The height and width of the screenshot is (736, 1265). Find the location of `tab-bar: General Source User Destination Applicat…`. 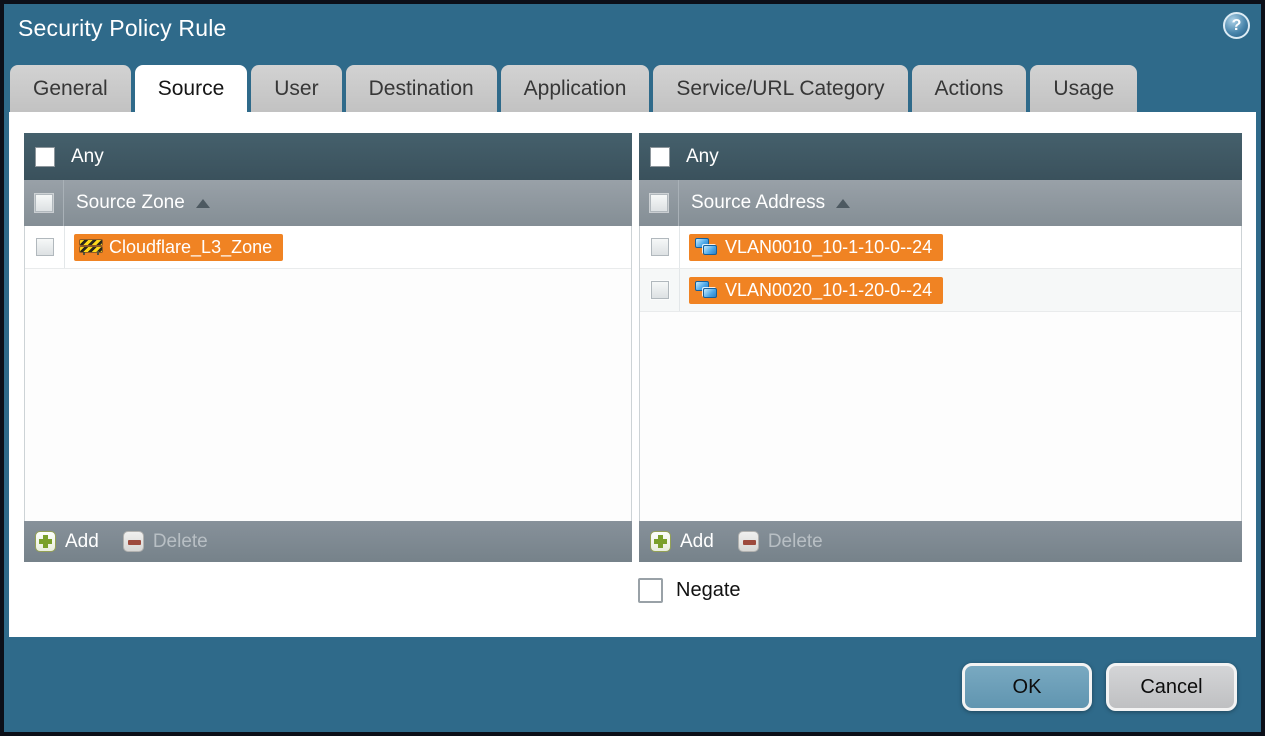

tab-bar: General Source User Destination Applicat… is located at coordinates (574, 88).